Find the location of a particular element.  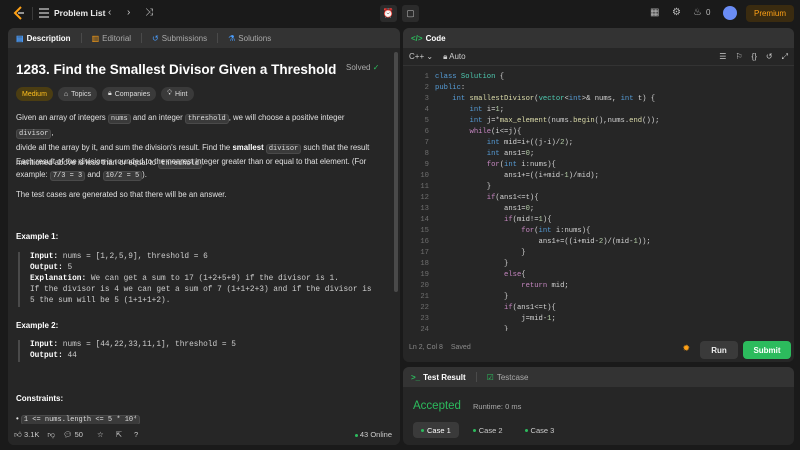

share-icon: ⇱ is located at coordinates (119, 434).